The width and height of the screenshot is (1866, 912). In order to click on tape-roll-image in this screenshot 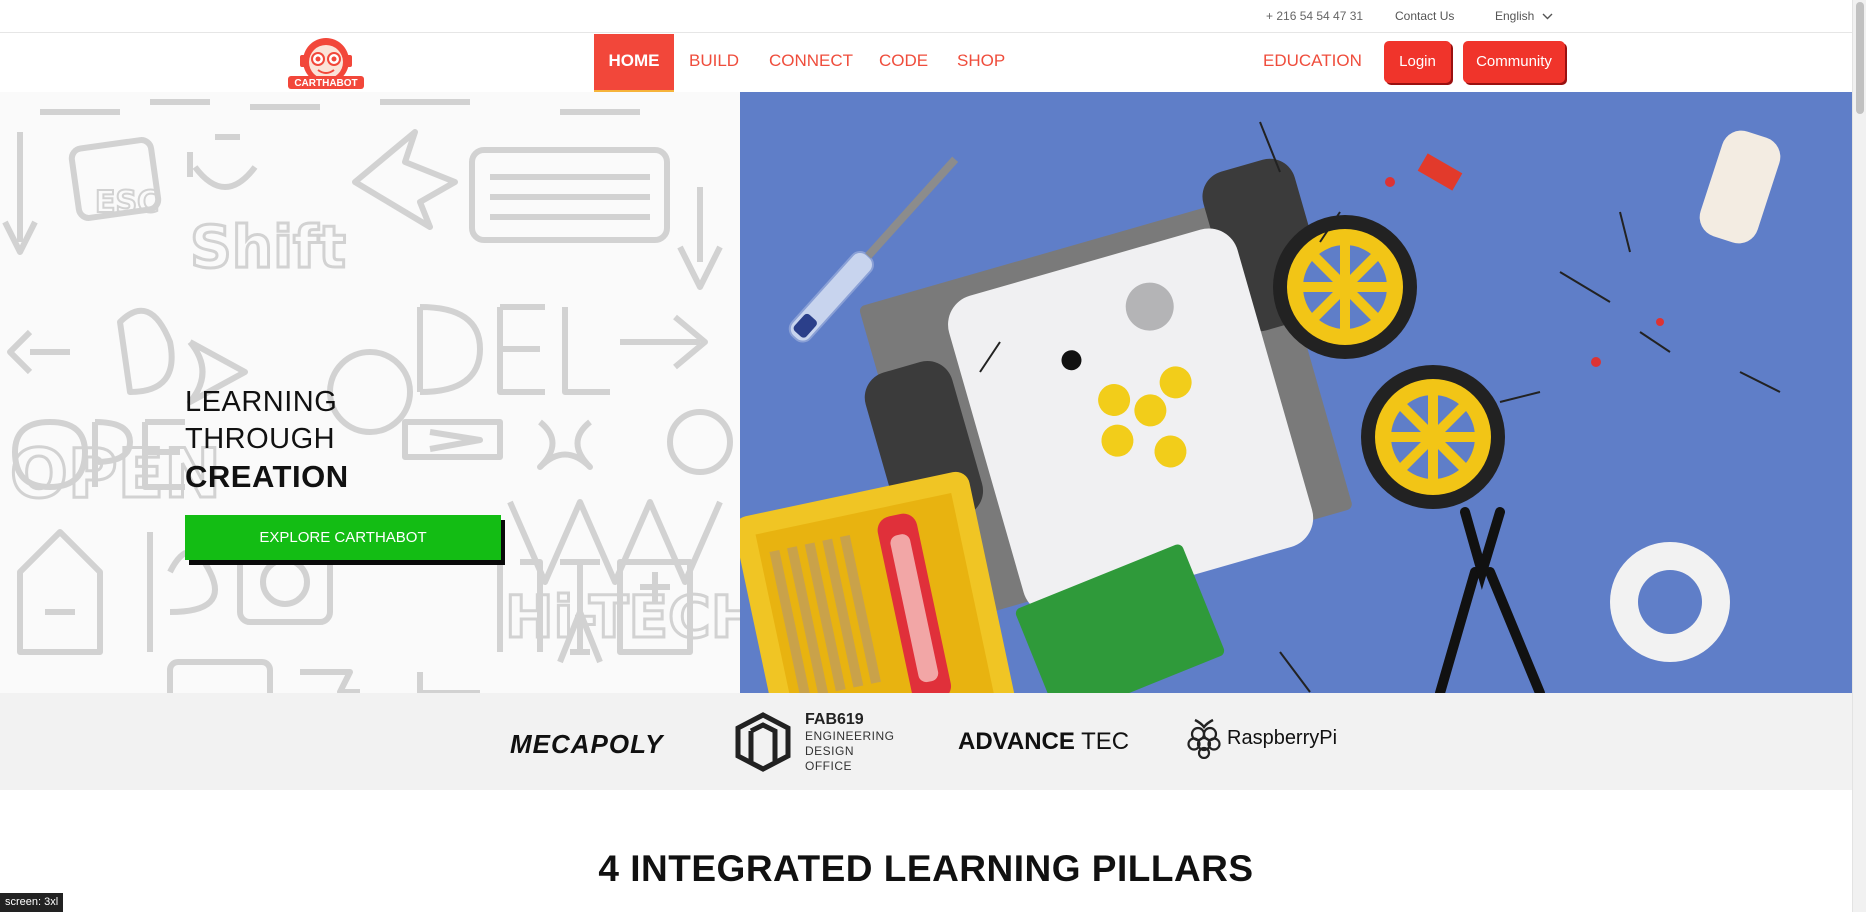, I will do `click(1670, 602)`.